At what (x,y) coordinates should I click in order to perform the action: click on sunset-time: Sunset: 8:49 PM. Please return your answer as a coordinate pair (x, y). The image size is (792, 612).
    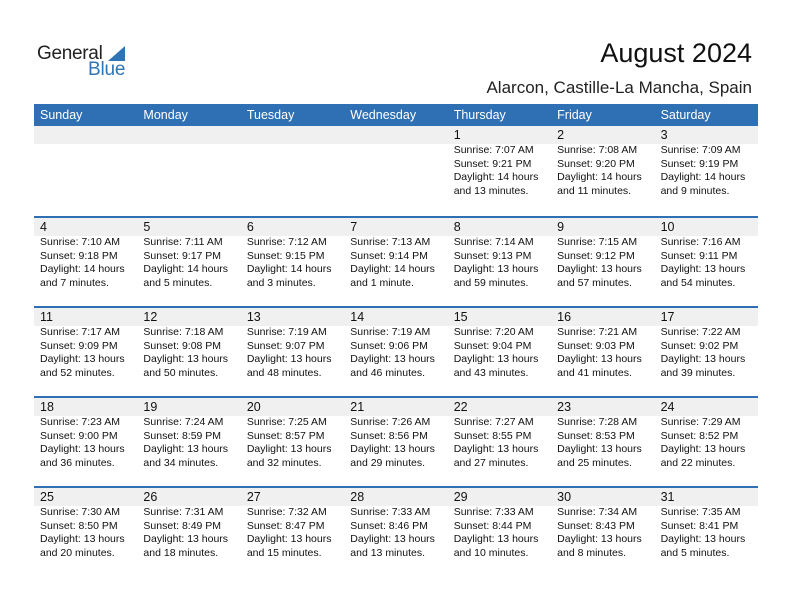
    Looking at the image, I should click on (182, 525).